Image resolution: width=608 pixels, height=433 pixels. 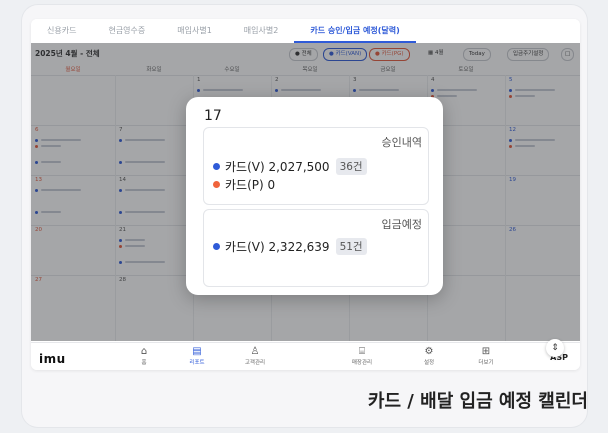 I want to click on nav-home-label: 홈, so click(x=144, y=363).